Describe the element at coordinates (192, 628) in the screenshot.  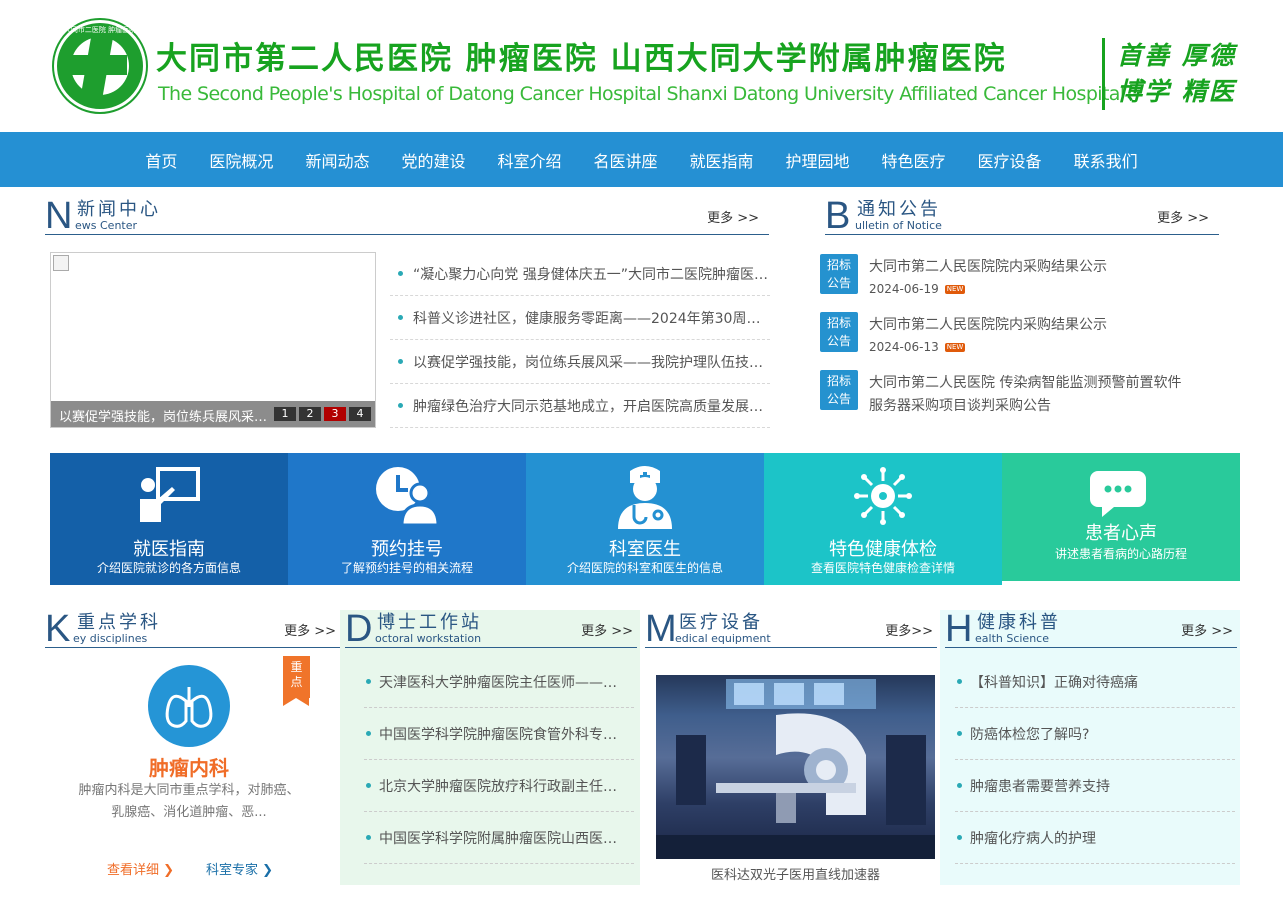
I see `key-disciplines-header: K 重点学科 ey disciplines 更多 >>` at that location.